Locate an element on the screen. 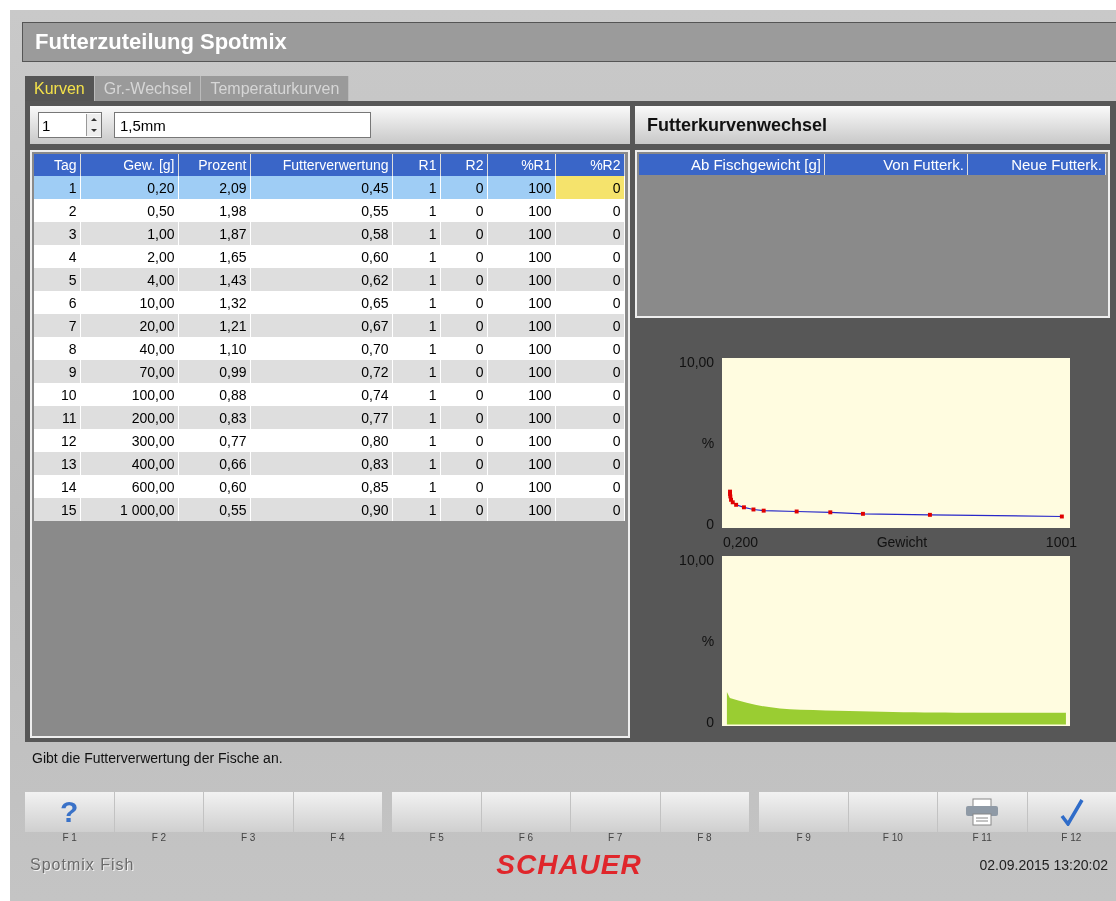  table-cell: 0,85 is located at coordinates (321, 486).